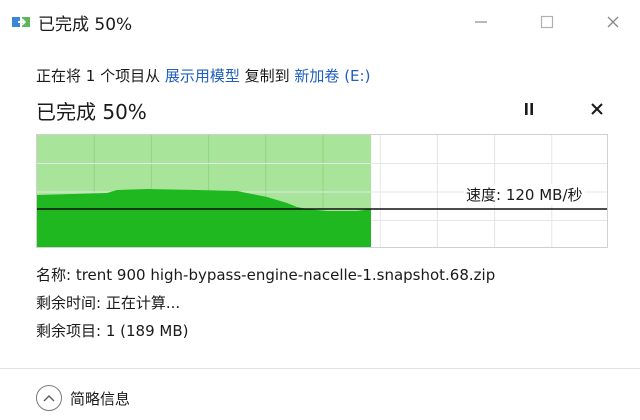 This screenshot has width=640, height=420. I want to click on destination-drive-link: 新加卷 (E:), so click(332, 76).